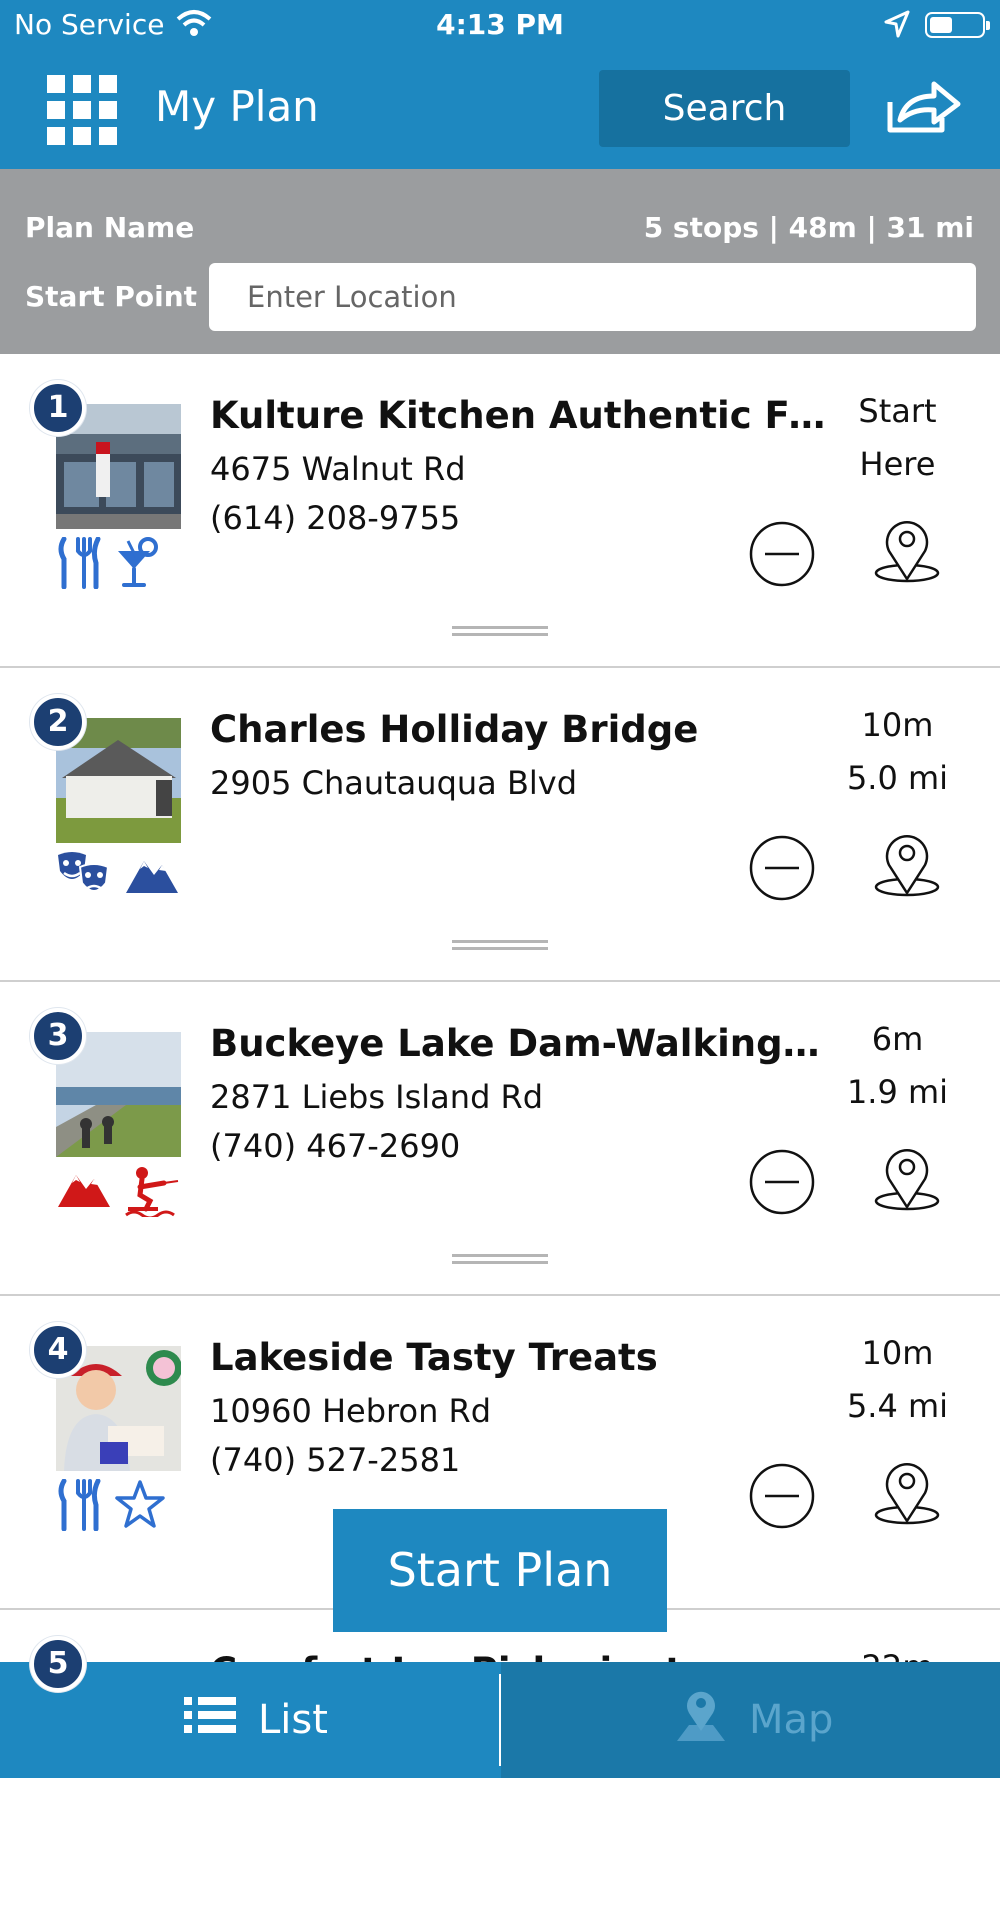 The width and height of the screenshot is (1000, 1924). What do you see at coordinates (897, 411) in the screenshot?
I see `stop-travel-time: Start` at bounding box center [897, 411].